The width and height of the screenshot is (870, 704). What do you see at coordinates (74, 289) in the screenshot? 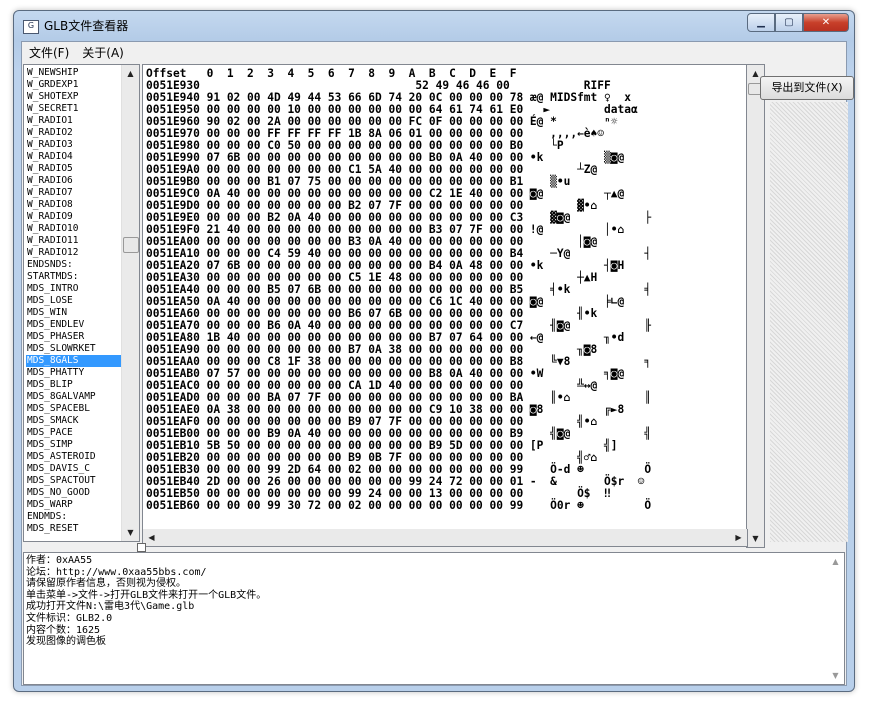
I see `list-item: MDS_INTRO` at bounding box center [74, 289].